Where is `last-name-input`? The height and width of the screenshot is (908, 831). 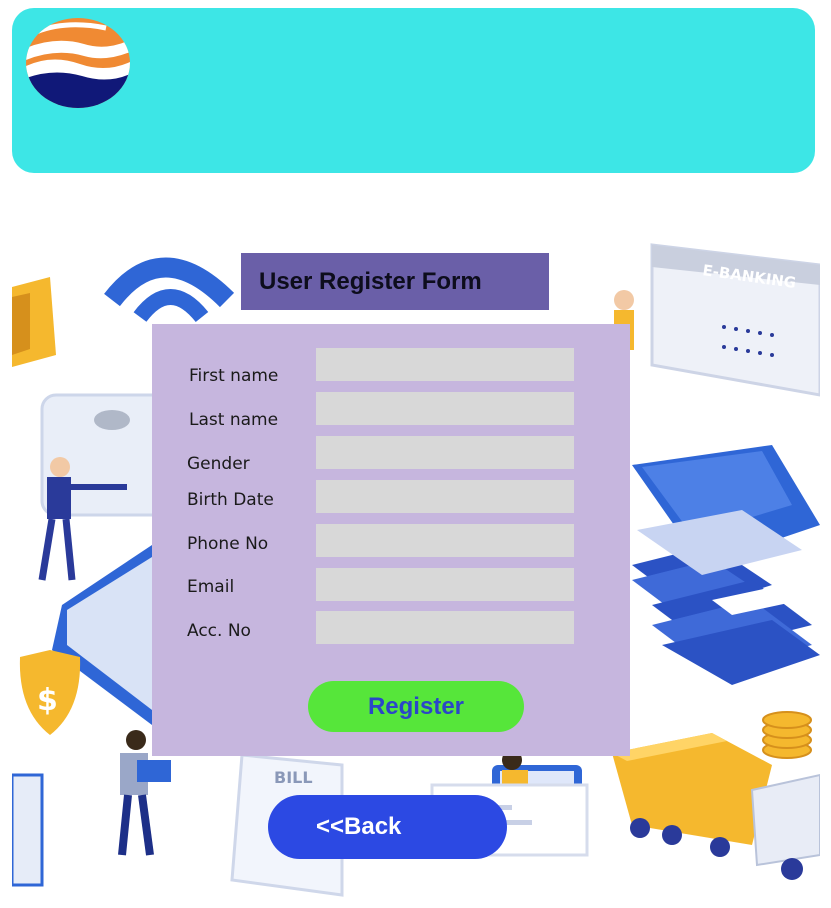 last-name-input is located at coordinates (445, 408).